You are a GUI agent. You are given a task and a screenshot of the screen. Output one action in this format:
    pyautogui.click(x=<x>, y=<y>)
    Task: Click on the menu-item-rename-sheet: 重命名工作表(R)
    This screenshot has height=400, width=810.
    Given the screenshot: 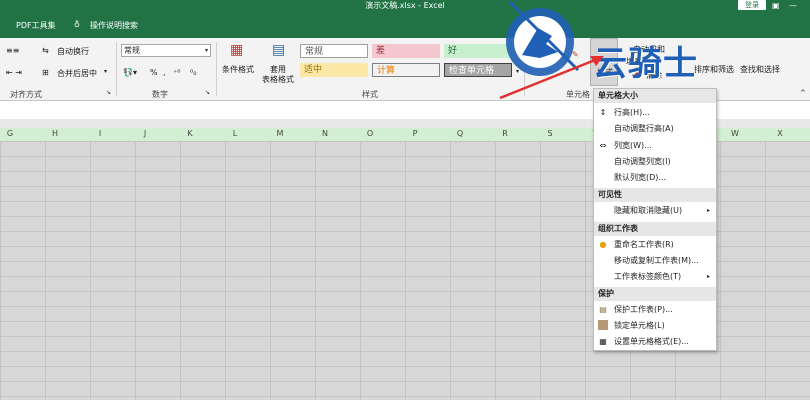 What is the action you would take?
    pyautogui.click(x=644, y=245)
    